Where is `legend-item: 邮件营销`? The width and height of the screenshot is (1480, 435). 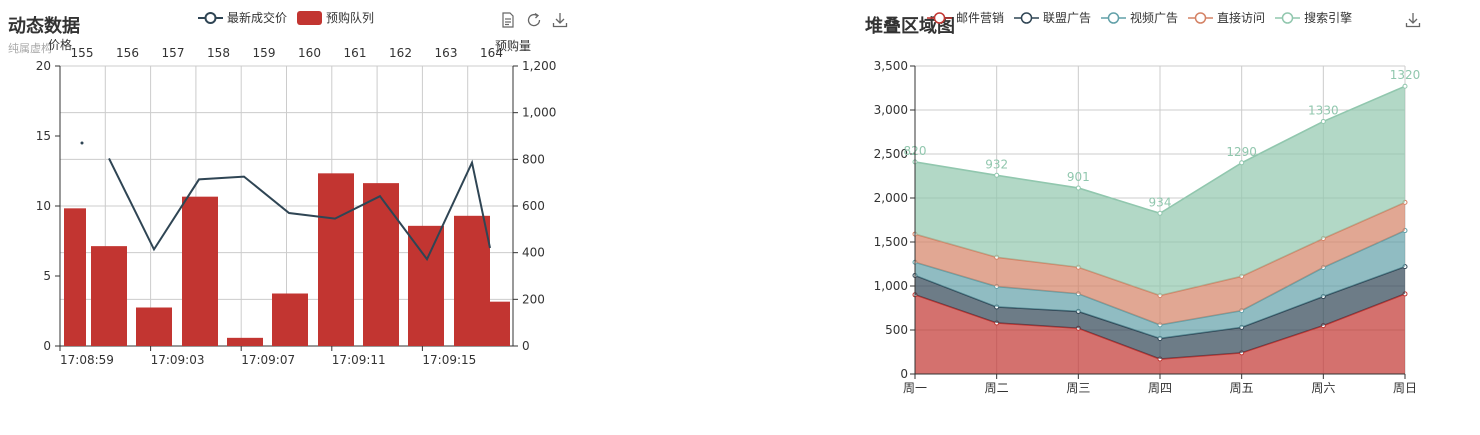
legend-item: 邮件营销 is located at coordinates (965, 17).